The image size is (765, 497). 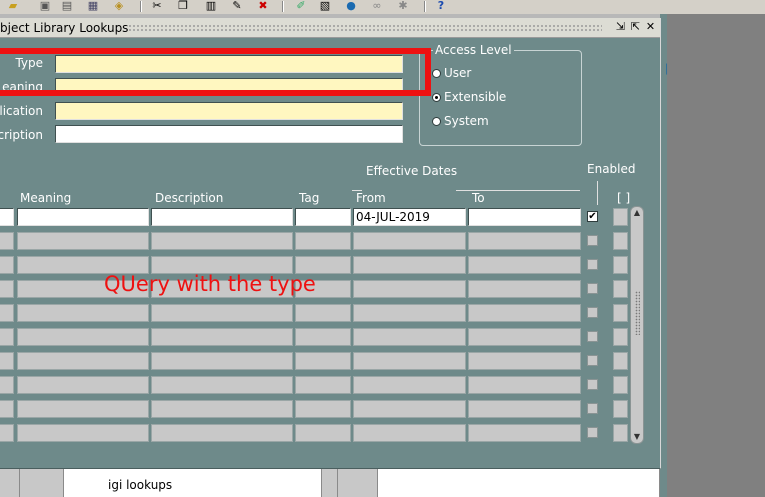 I want to click on copy-icon: ❐, so click(x=183, y=6).